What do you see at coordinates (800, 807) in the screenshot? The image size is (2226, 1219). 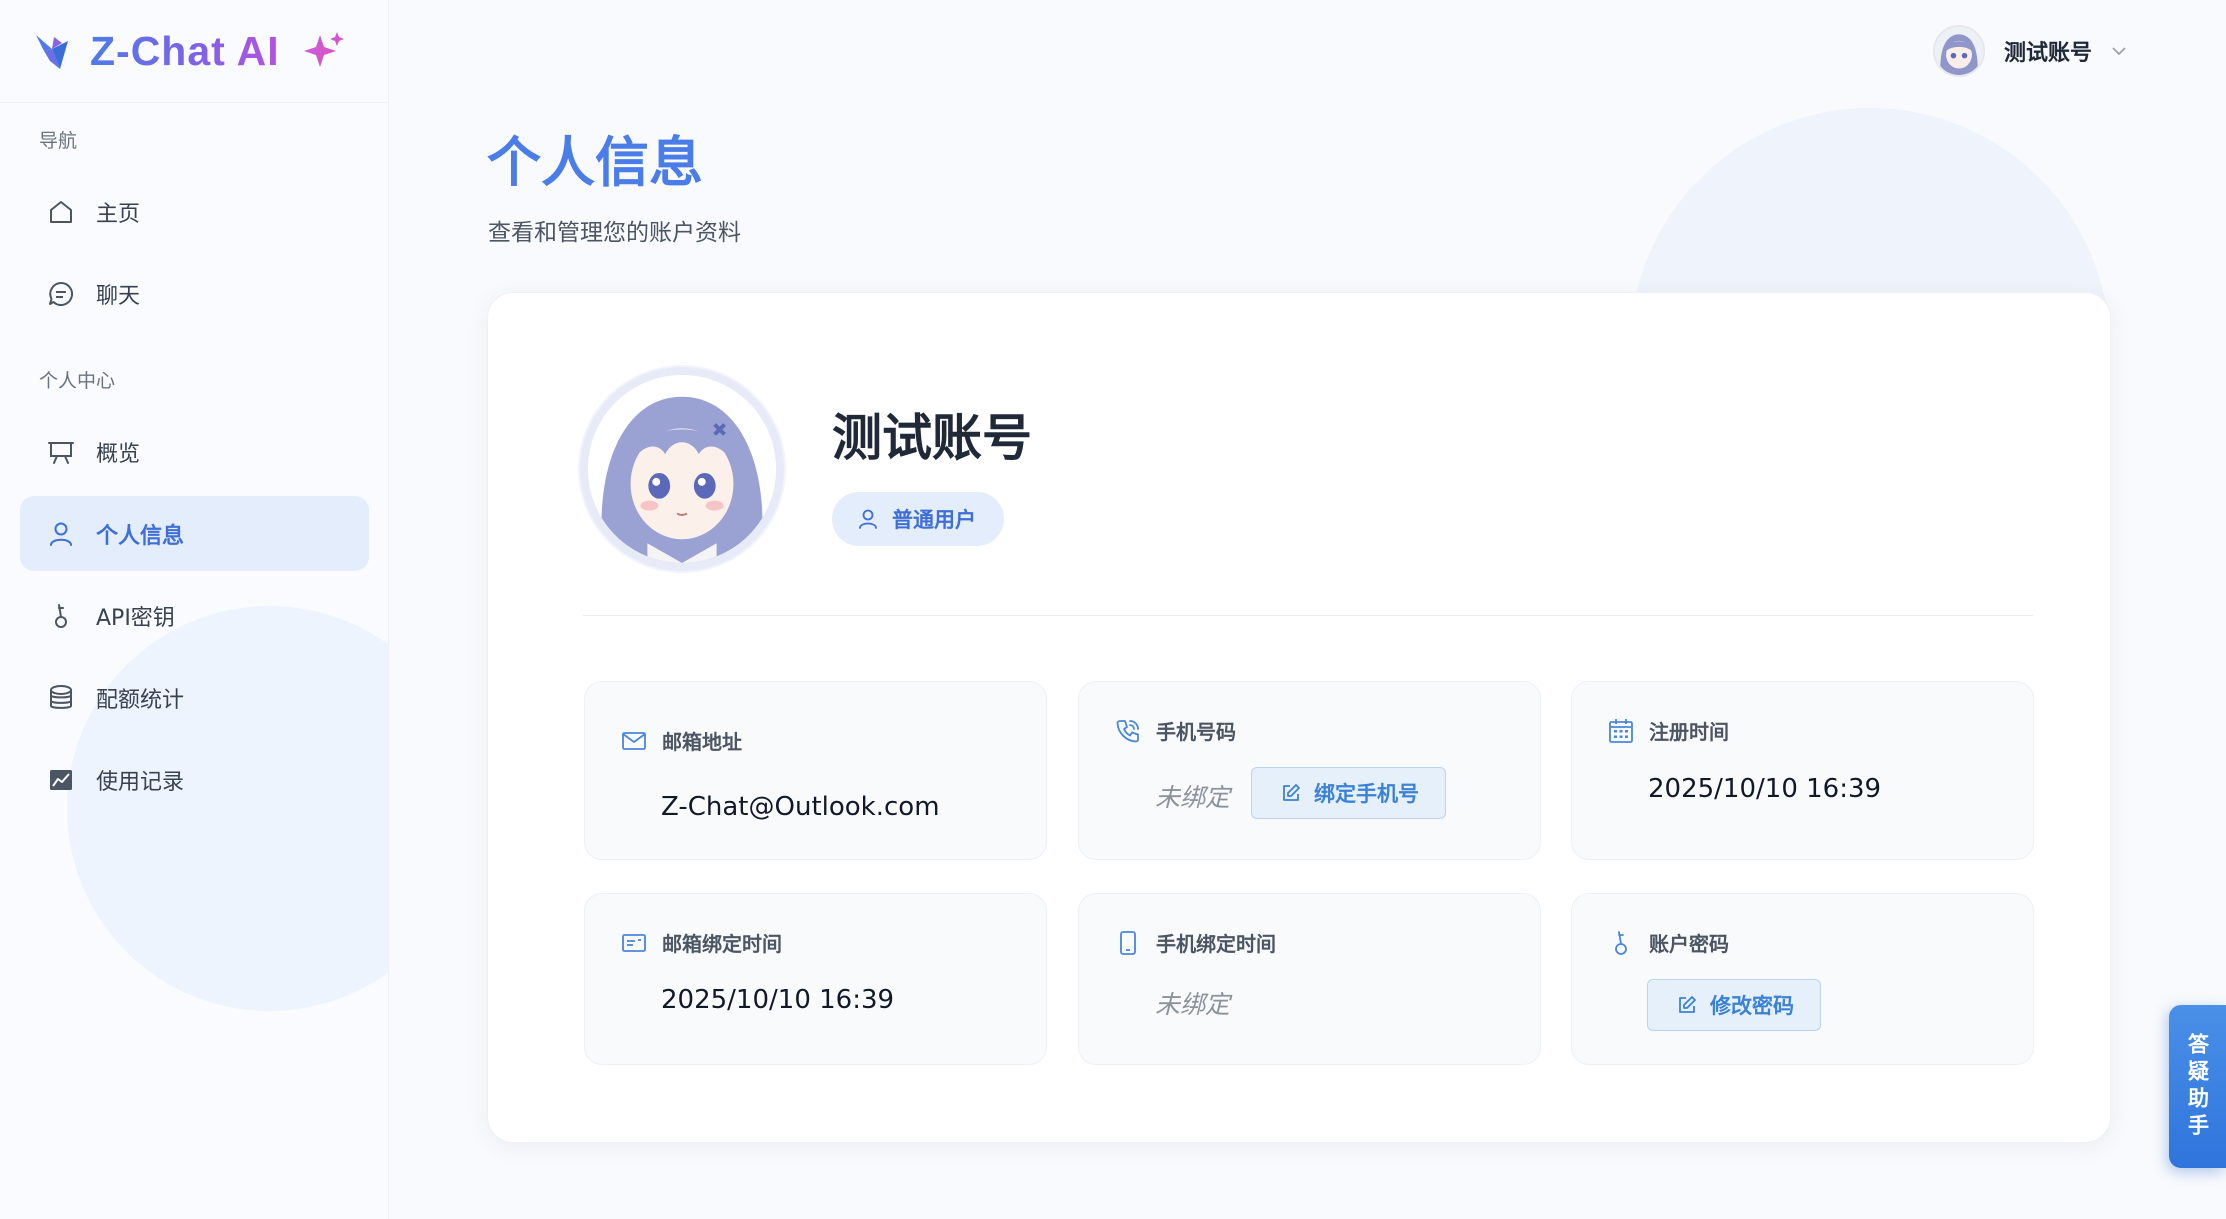 I see `info-email-value: Z-Chat@Outlook.com` at bounding box center [800, 807].